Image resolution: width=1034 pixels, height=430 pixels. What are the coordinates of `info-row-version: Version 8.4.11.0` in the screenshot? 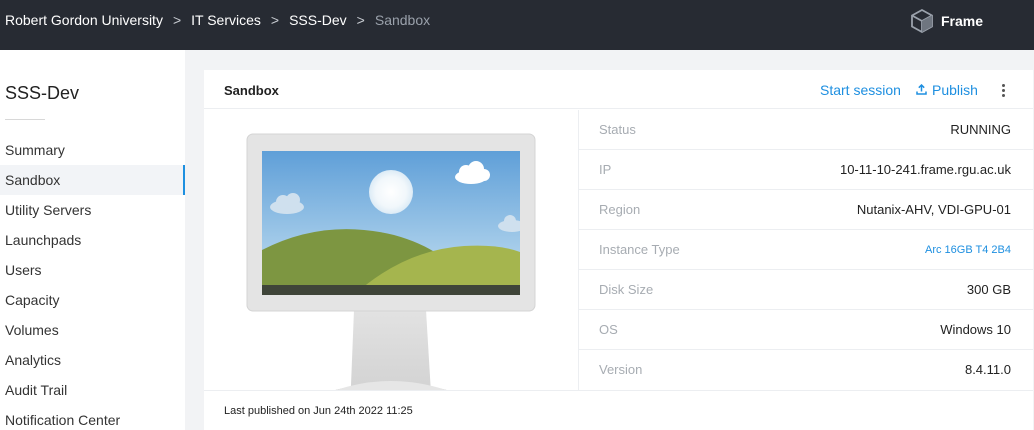 It's located at (806, 370).